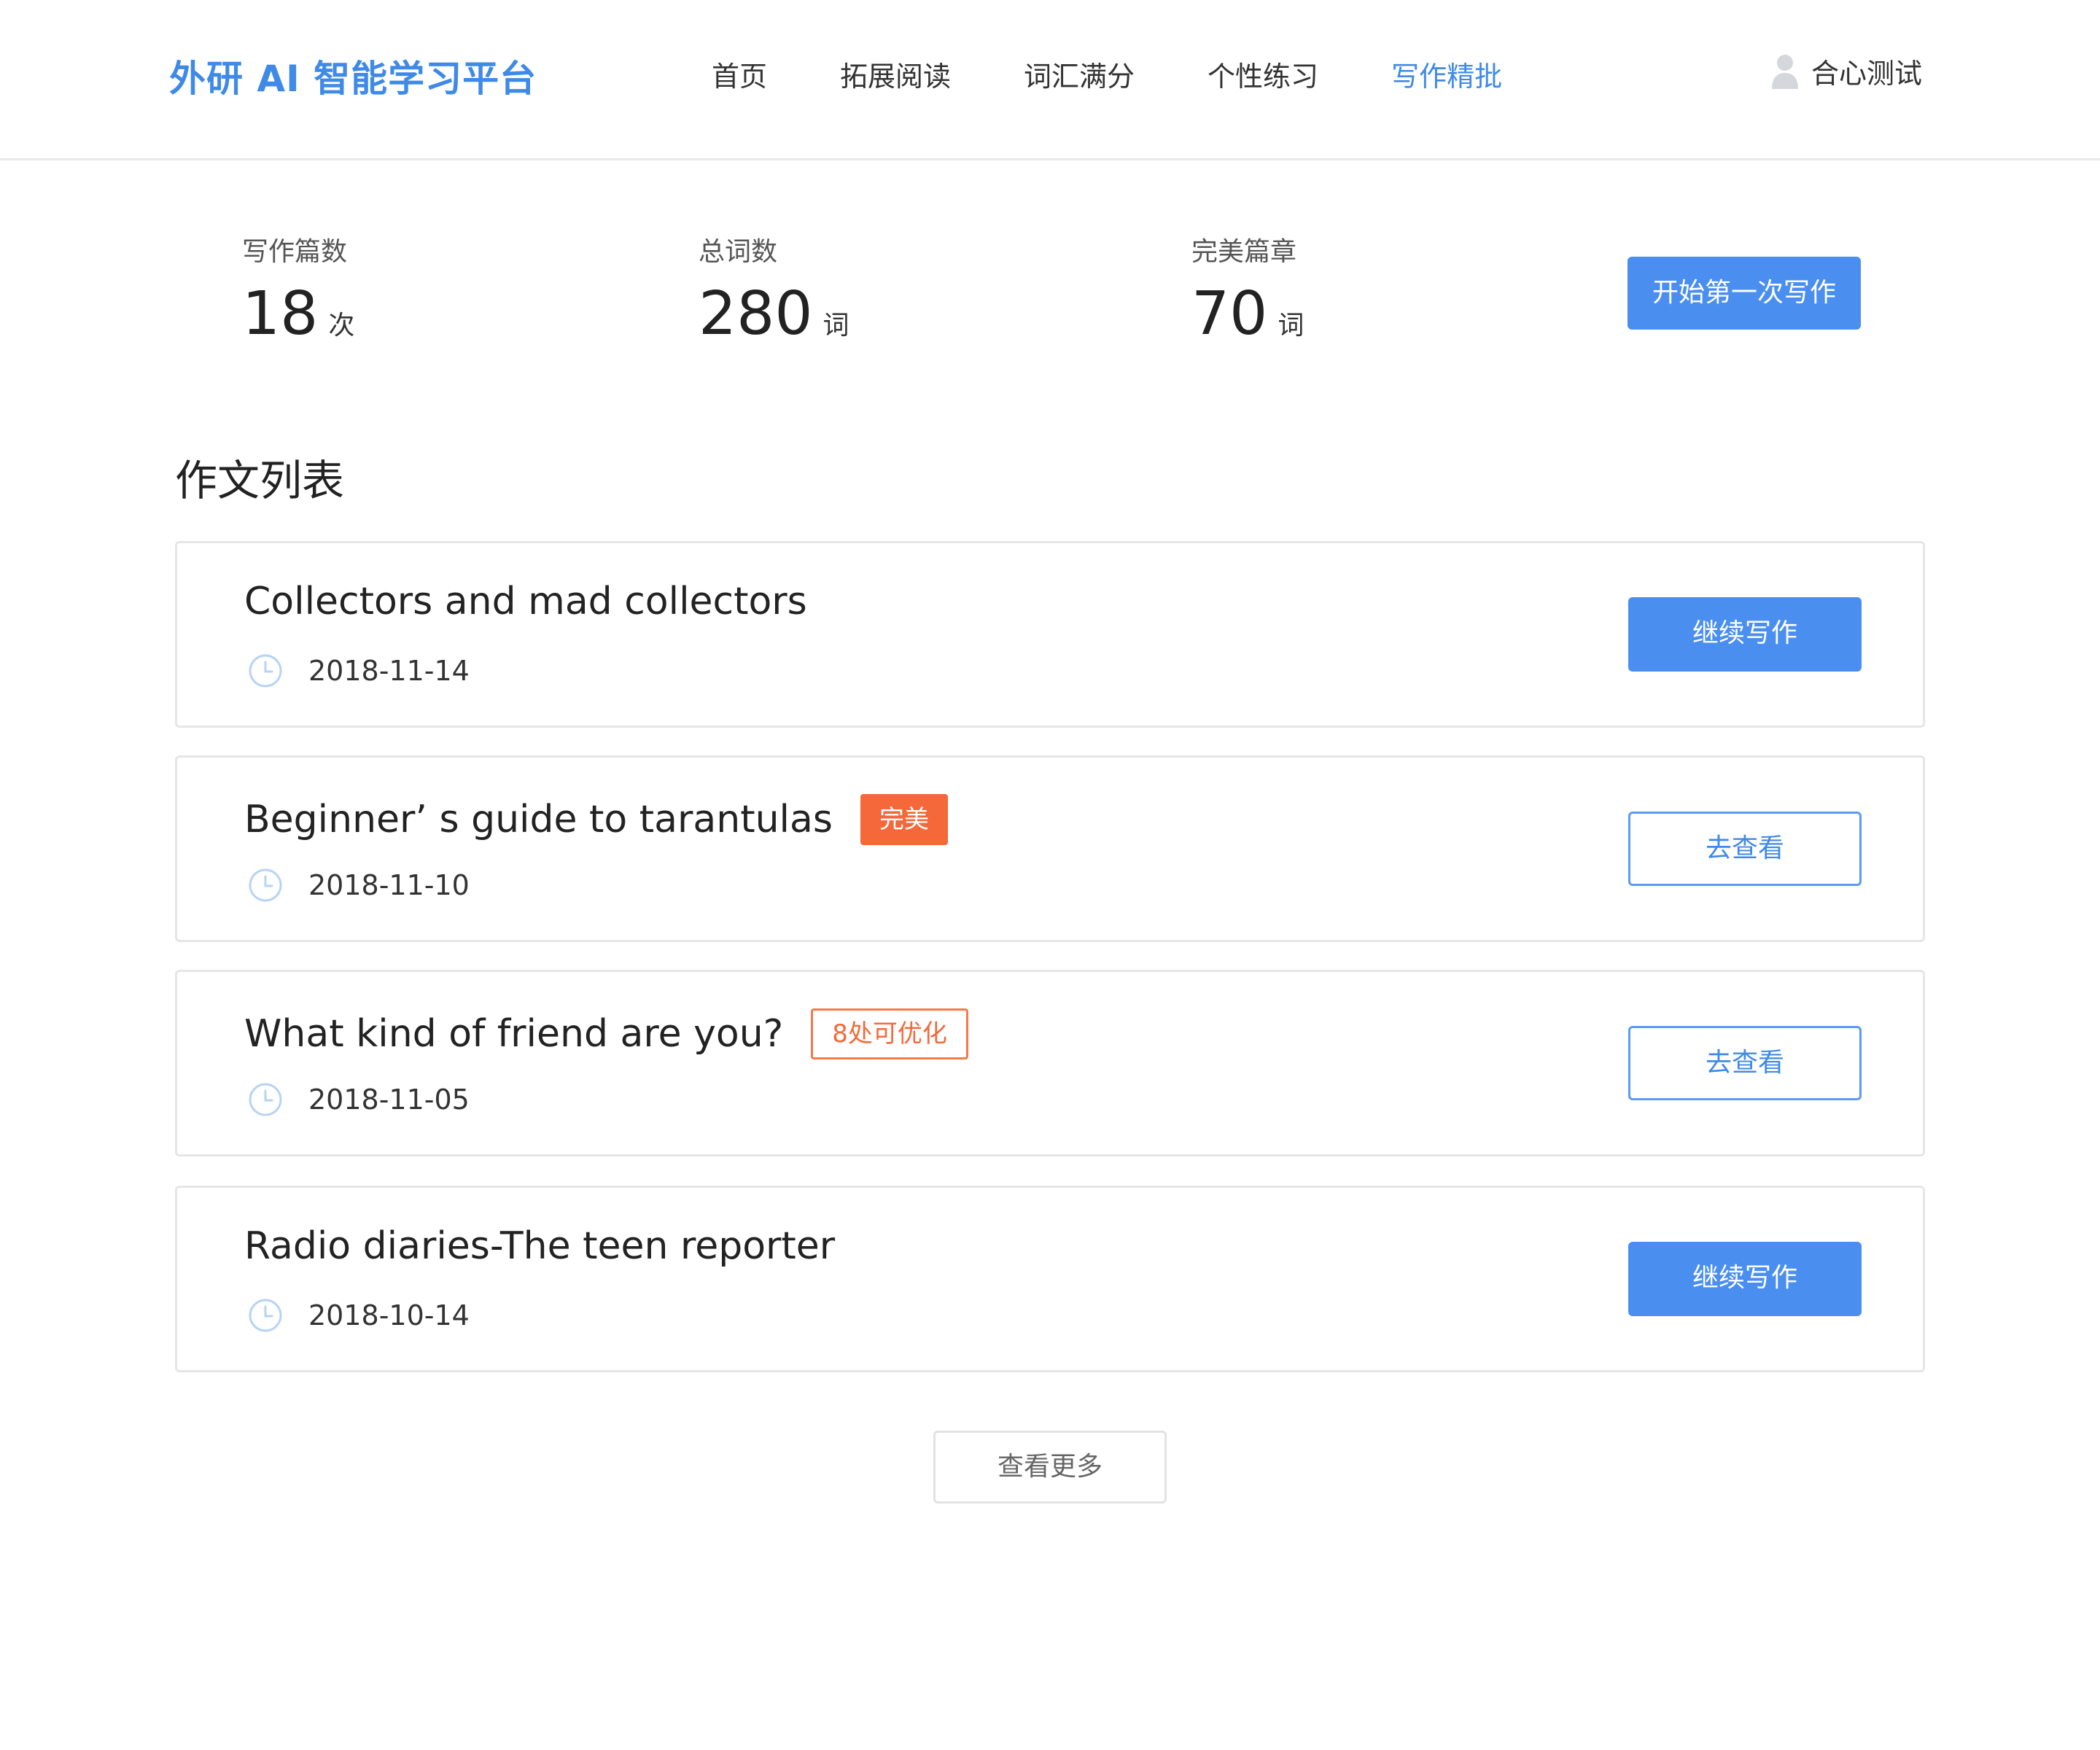  What do you see at coordinates (1229, 314) in the screenshot?
I see `stat-value: 70` at bounding box center [1229, 314].